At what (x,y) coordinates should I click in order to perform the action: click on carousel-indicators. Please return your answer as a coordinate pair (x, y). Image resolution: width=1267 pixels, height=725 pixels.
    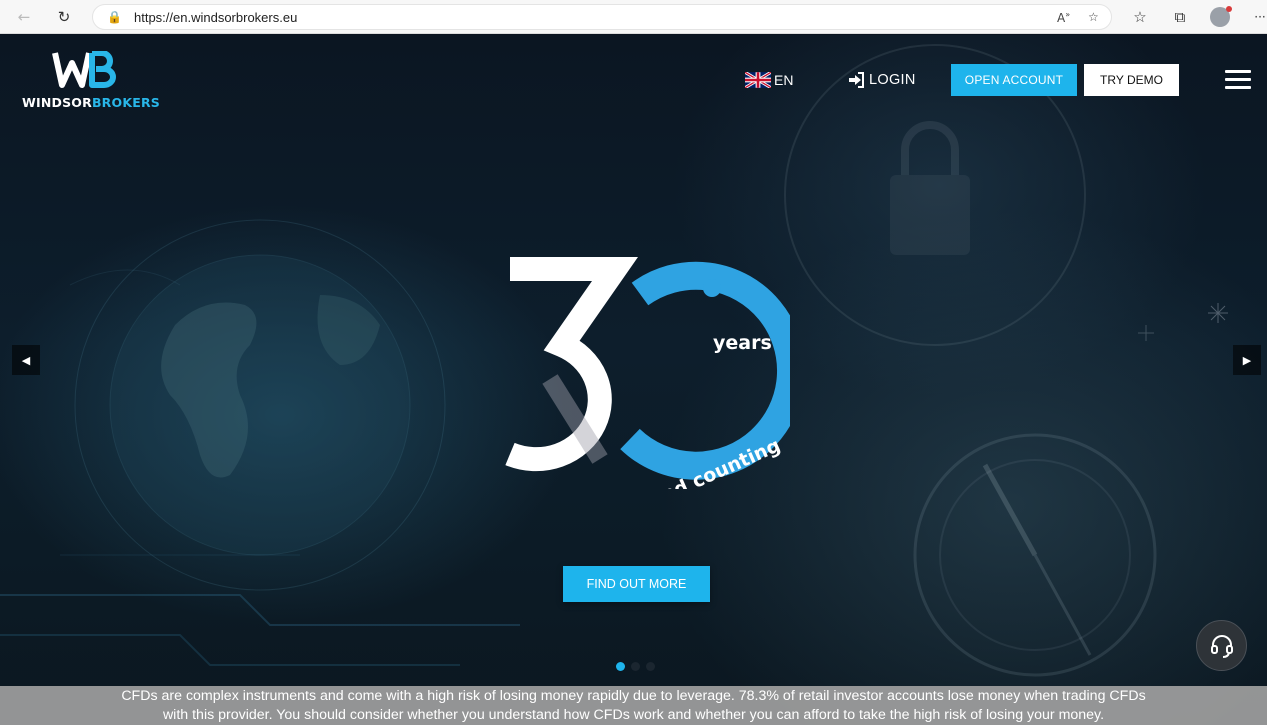
    Looking at the image, I should click on (635, 666).